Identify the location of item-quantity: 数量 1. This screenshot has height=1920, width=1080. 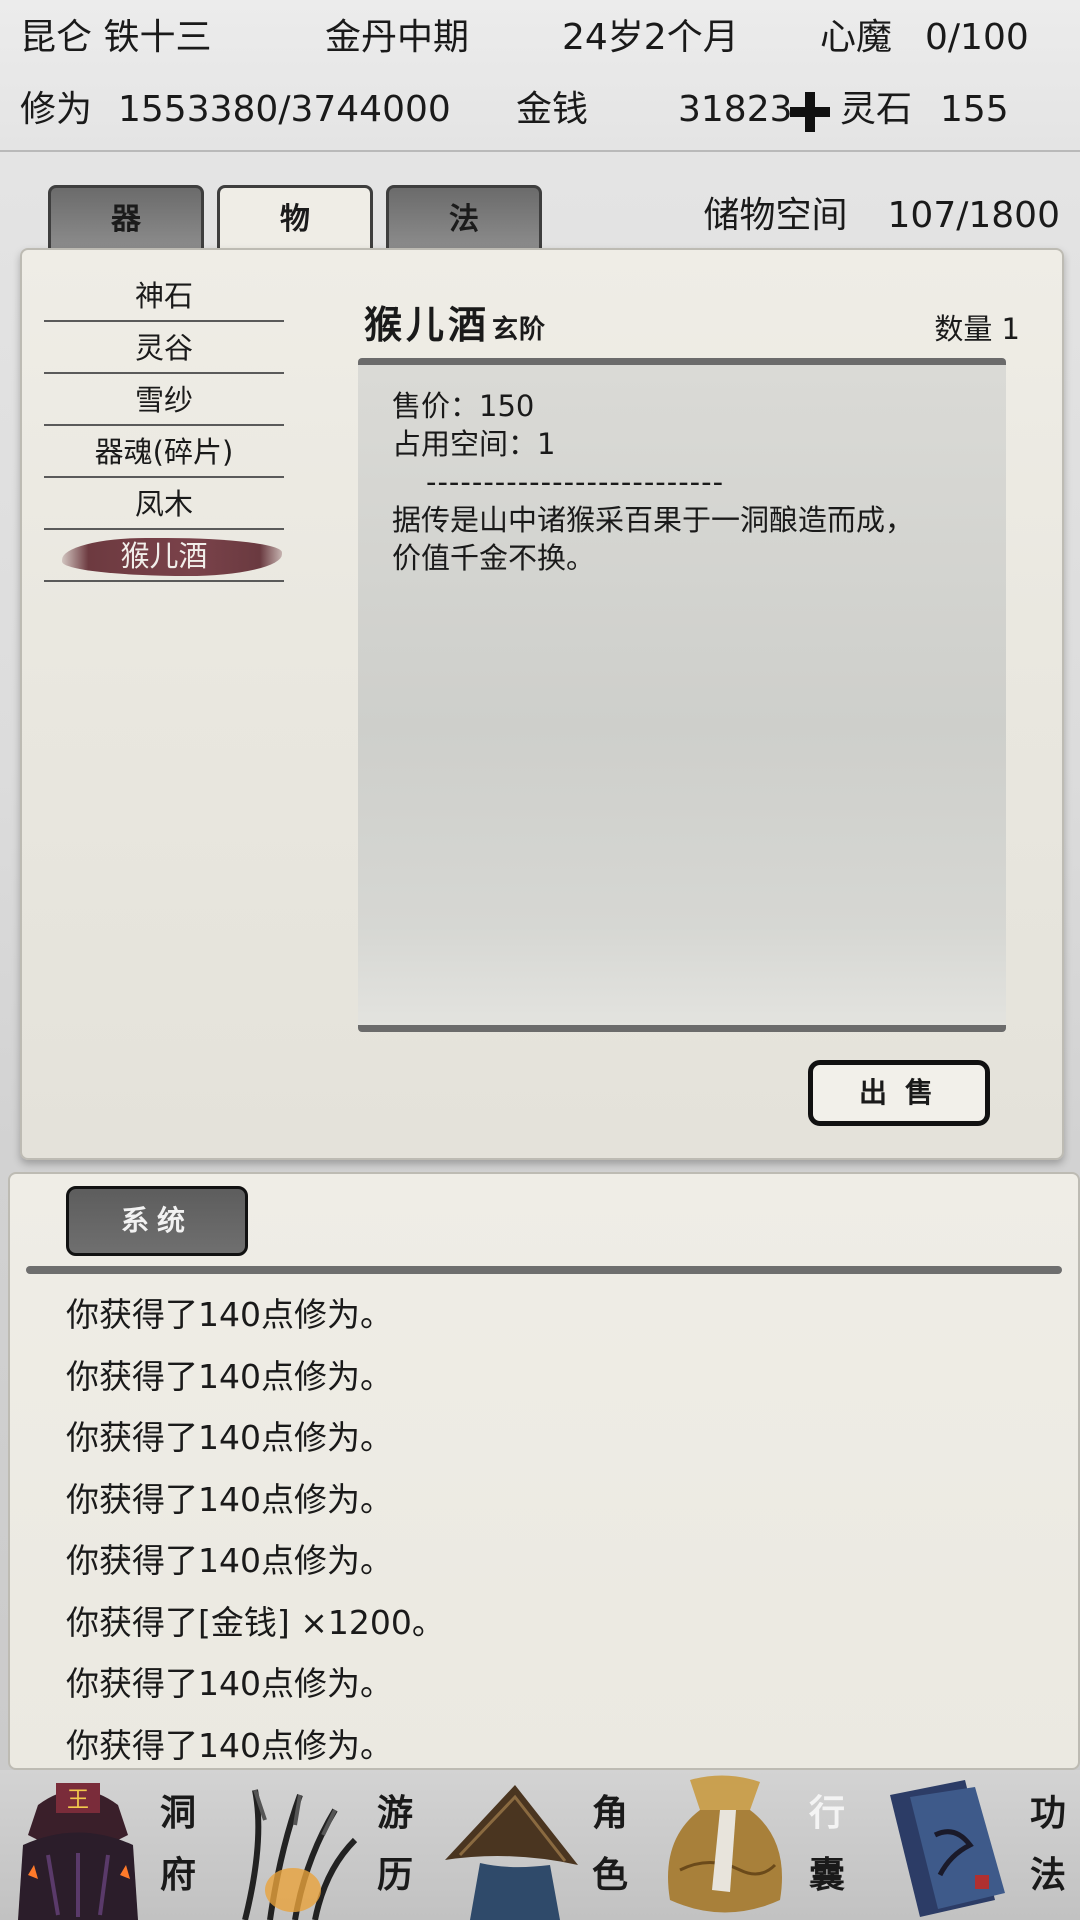
(977, 329).